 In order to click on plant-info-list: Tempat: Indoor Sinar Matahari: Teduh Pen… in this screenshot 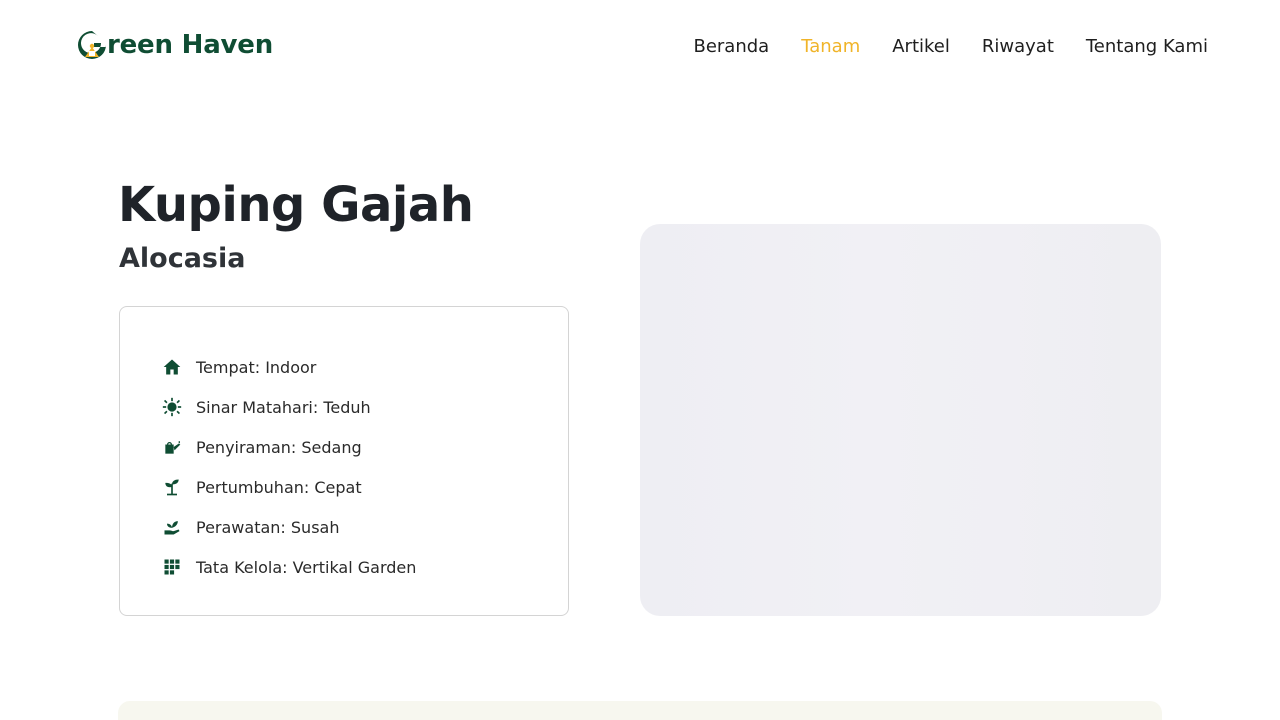, I will do `click(288, 467)`.